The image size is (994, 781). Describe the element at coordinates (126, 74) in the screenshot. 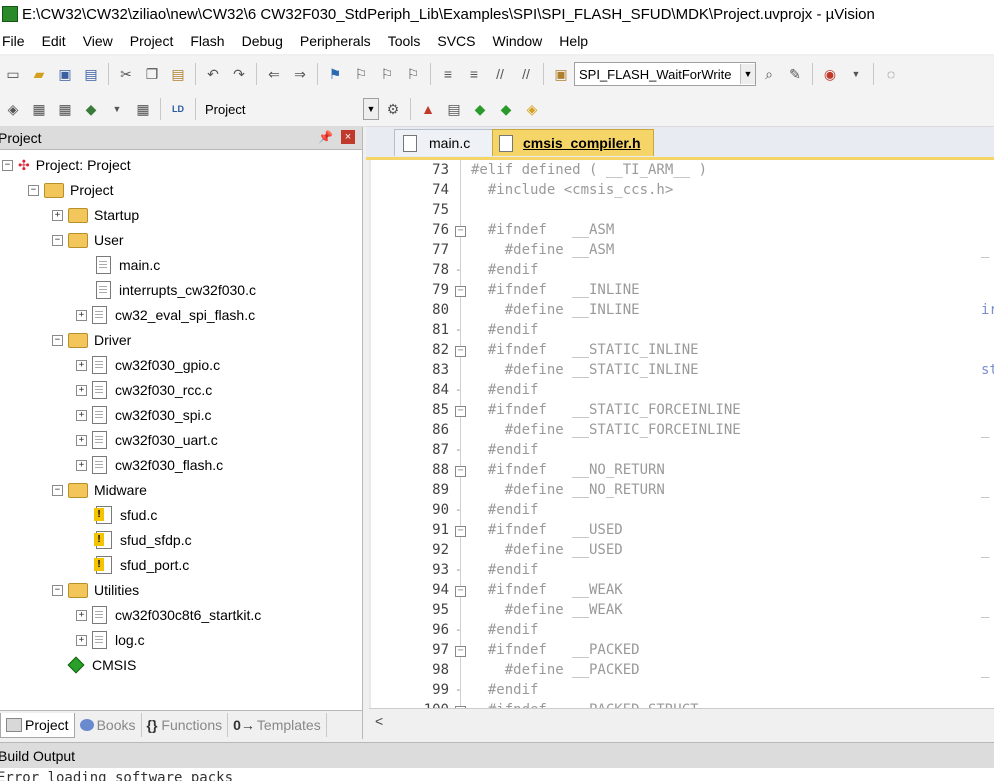

I see `cut-icon: ✂` at that location.